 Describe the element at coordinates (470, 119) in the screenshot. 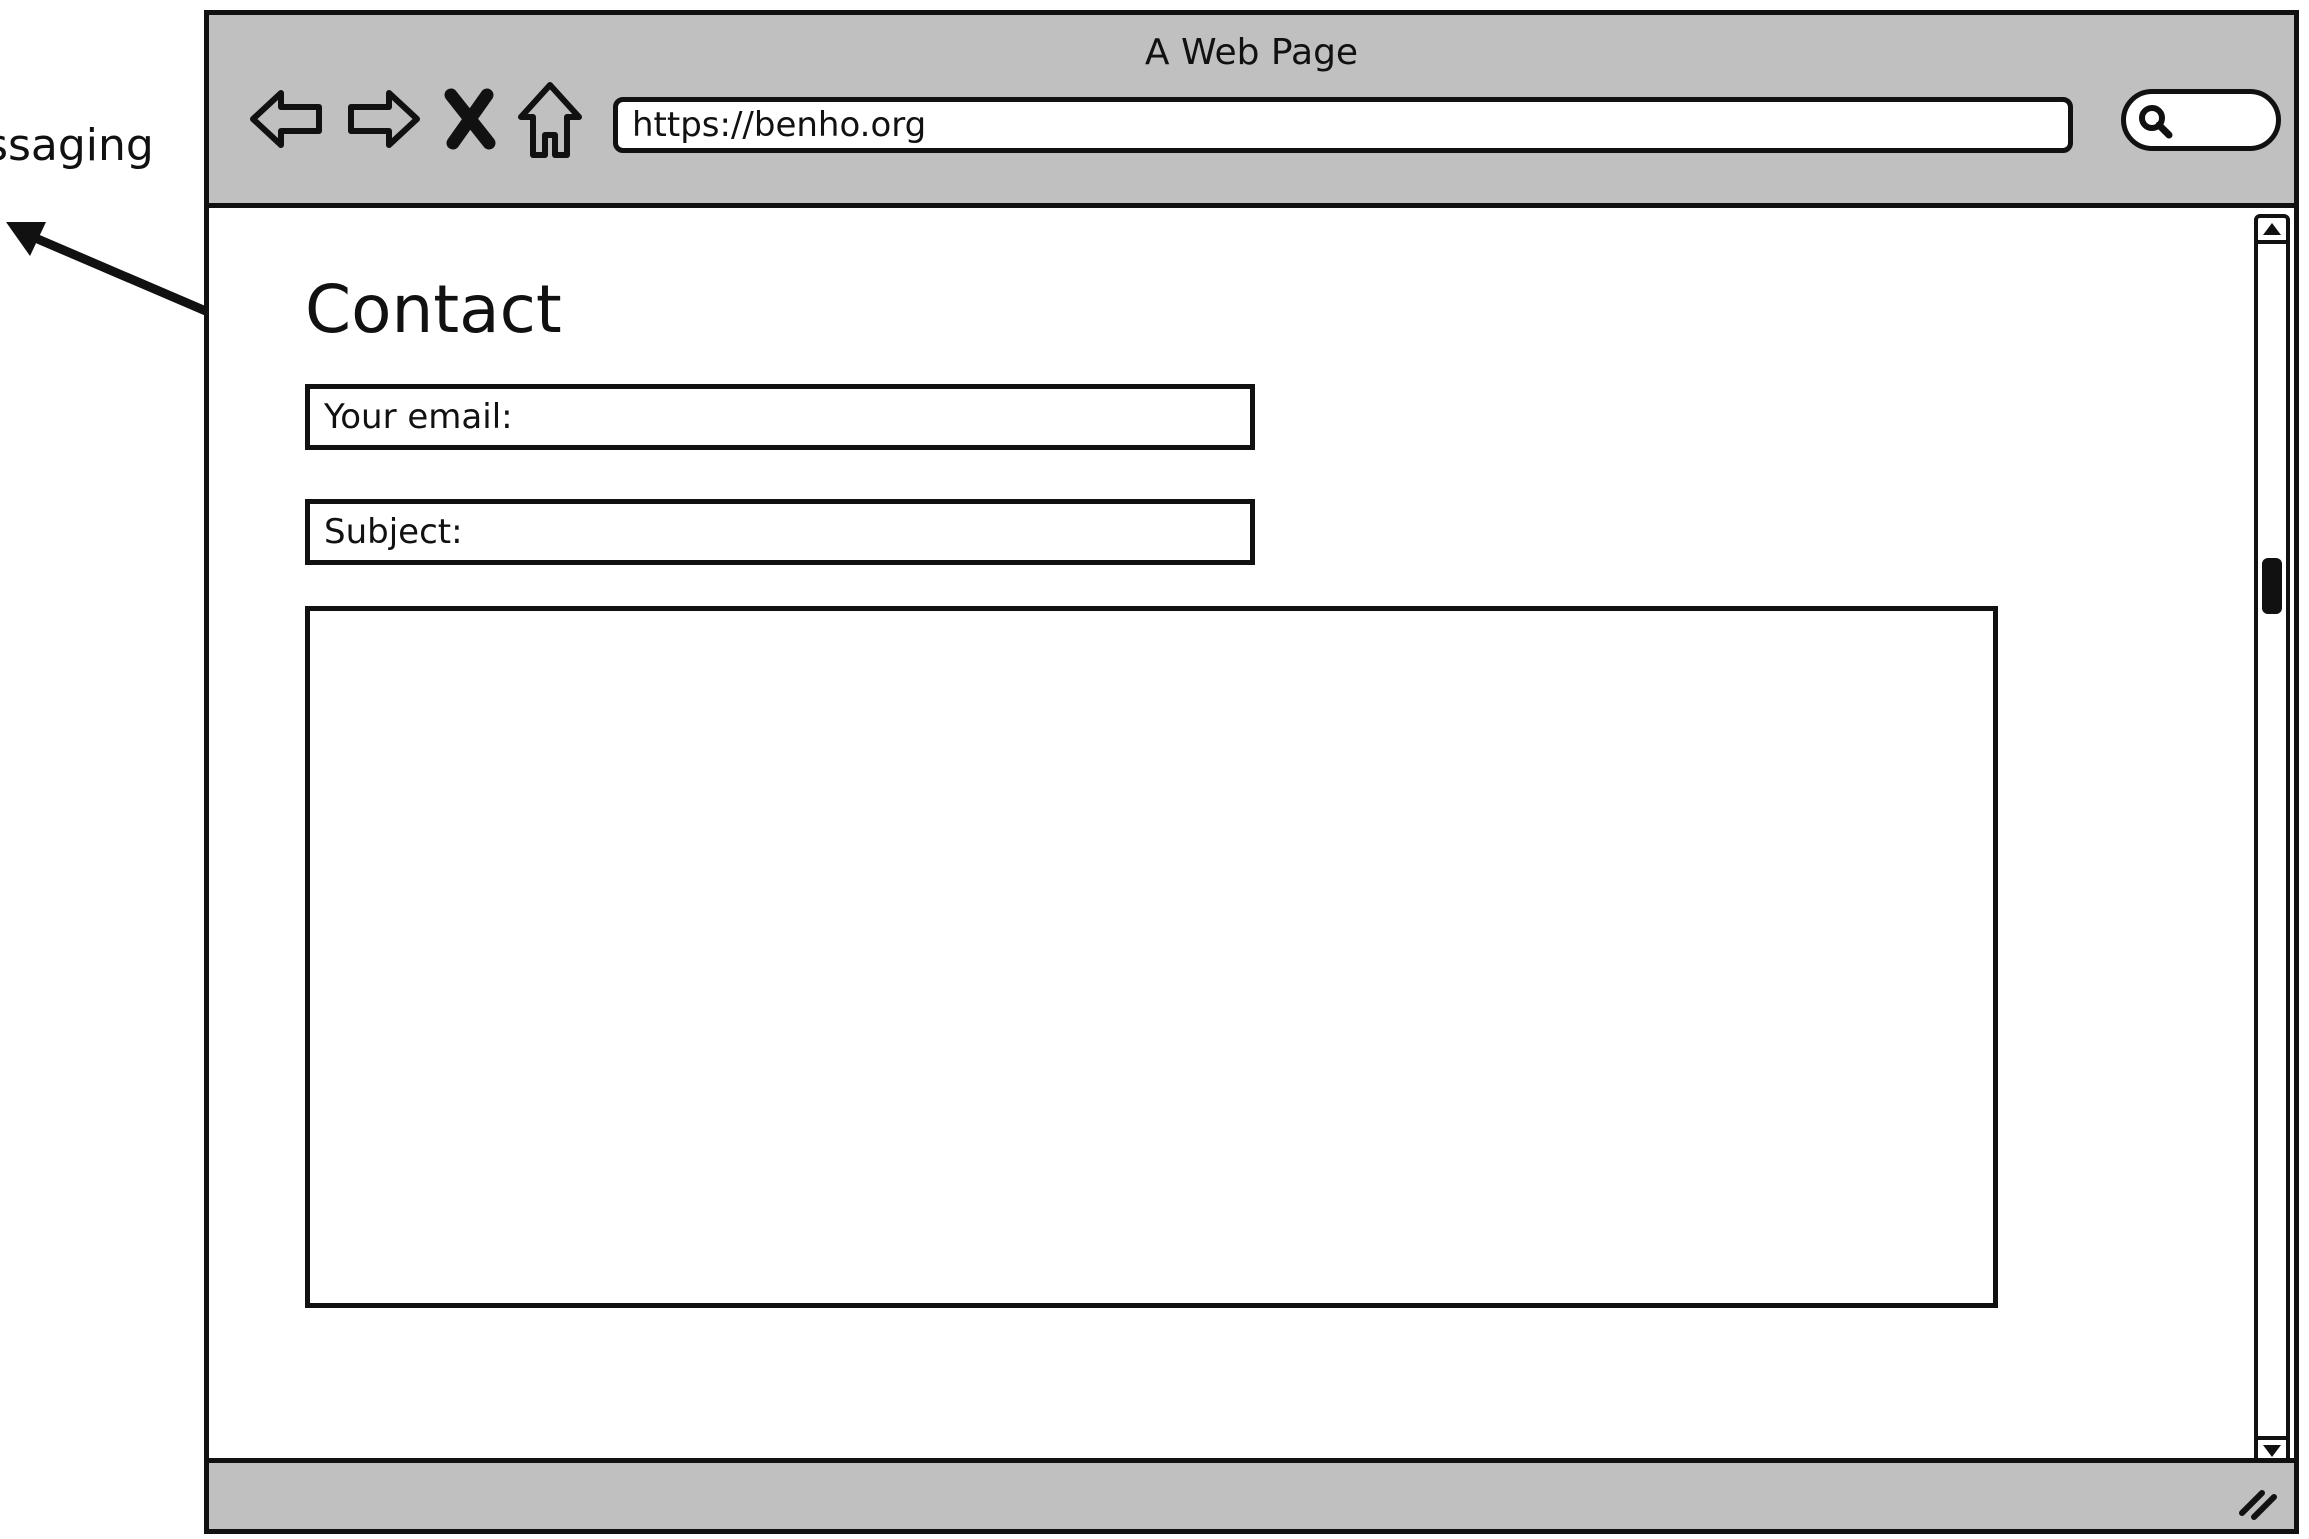

I see `close-icon` at that location.